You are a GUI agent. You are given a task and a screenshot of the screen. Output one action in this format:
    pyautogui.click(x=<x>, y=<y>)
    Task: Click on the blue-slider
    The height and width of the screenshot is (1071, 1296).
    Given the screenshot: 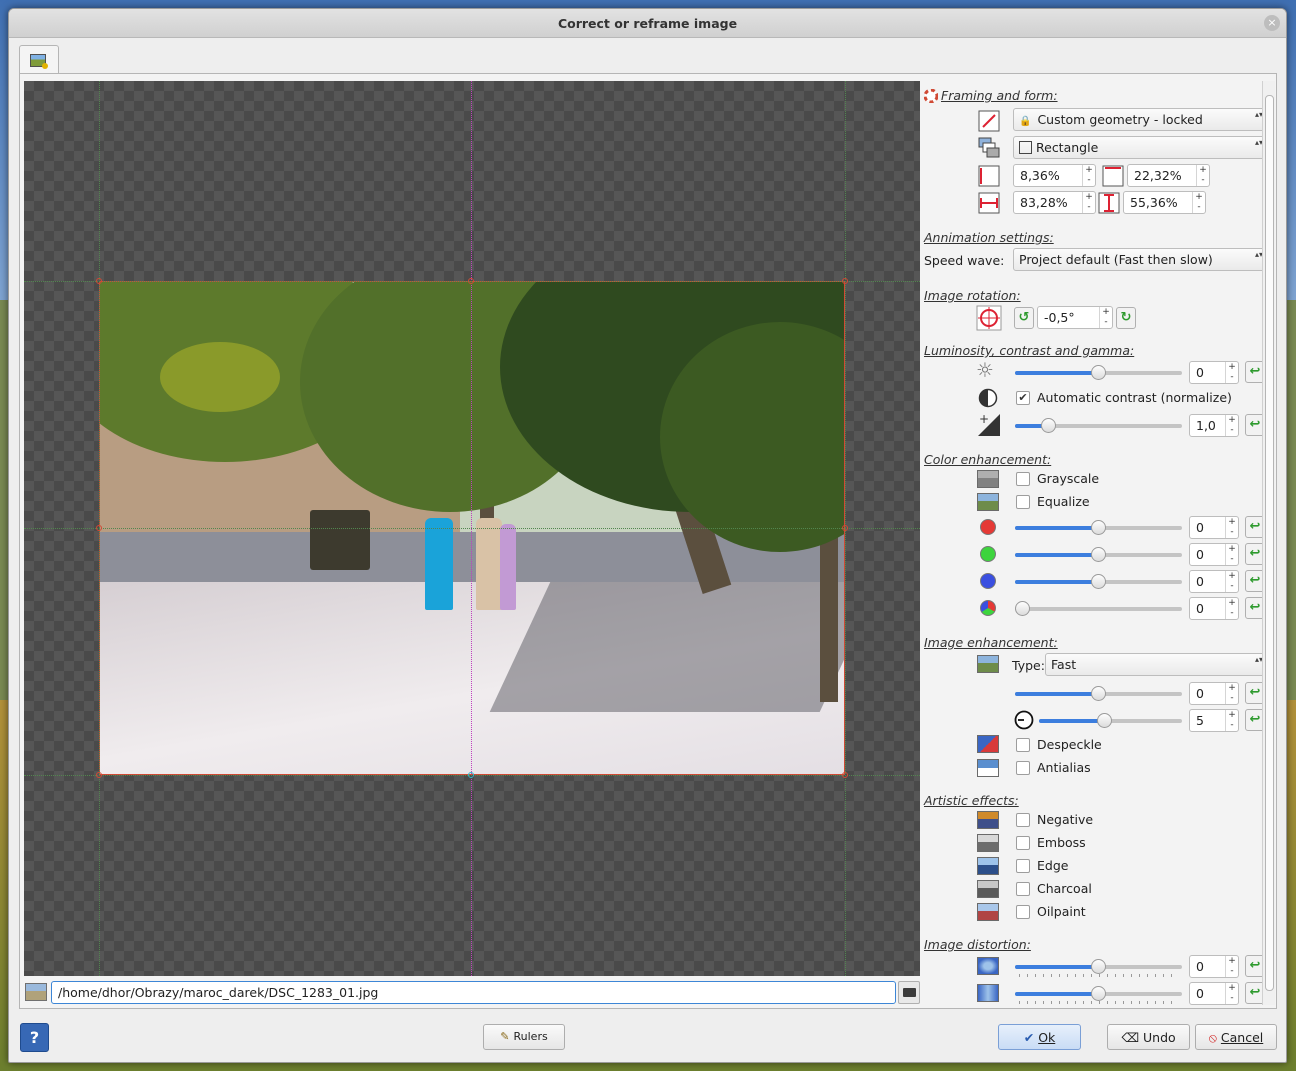 What is the action you would take?
    pyautogui.click(x=1098, y=581)
    